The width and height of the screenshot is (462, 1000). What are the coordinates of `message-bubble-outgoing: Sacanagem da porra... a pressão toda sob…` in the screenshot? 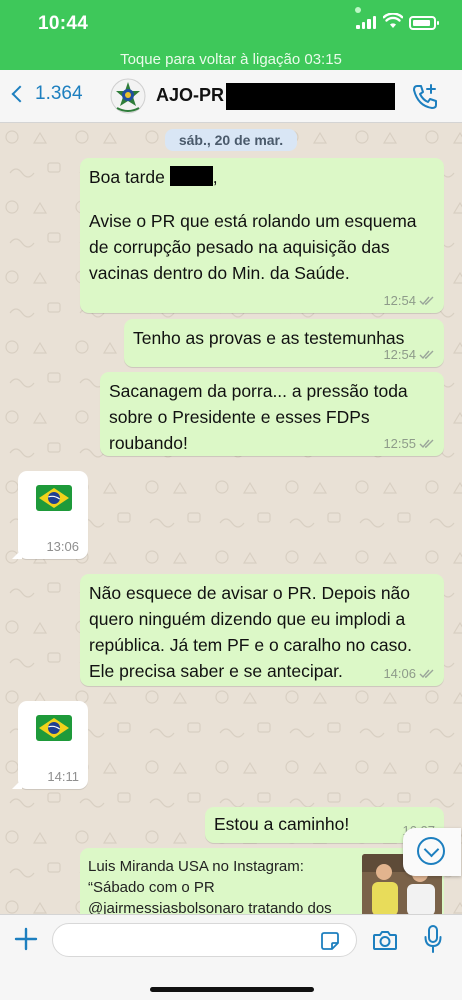 It's located at (272, 414).